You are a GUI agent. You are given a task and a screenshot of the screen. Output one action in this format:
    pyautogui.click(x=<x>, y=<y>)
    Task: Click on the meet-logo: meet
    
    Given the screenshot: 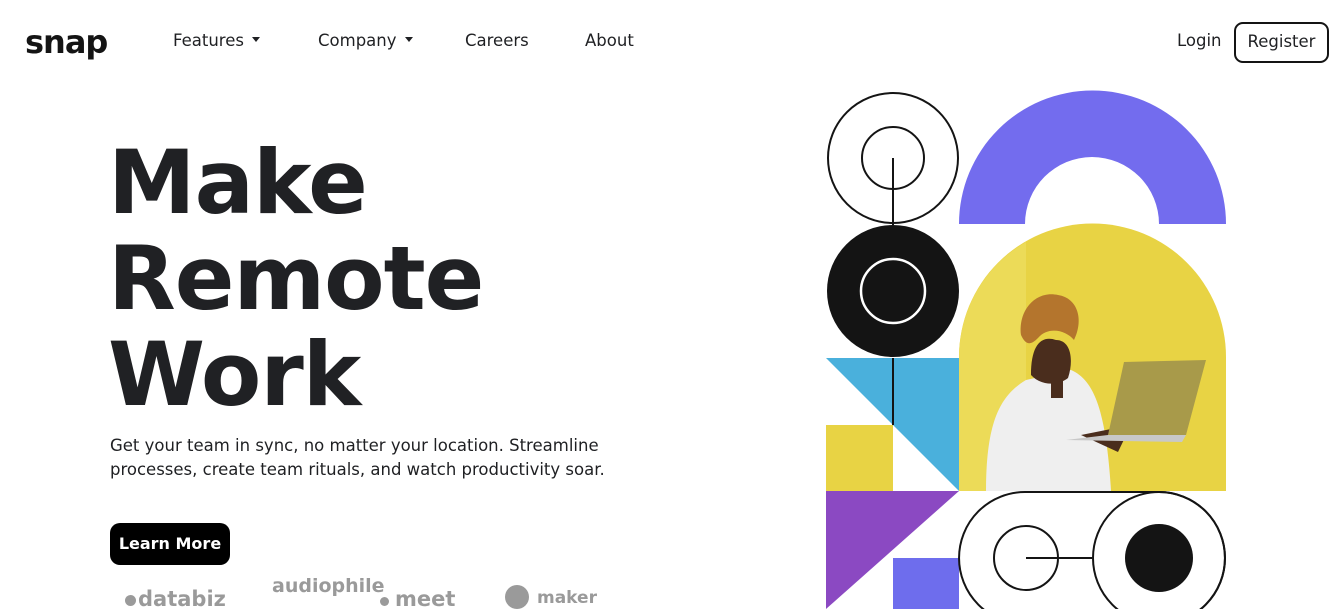 What is the action you would take?
    pyautogui.click(x=417, y=596)
    